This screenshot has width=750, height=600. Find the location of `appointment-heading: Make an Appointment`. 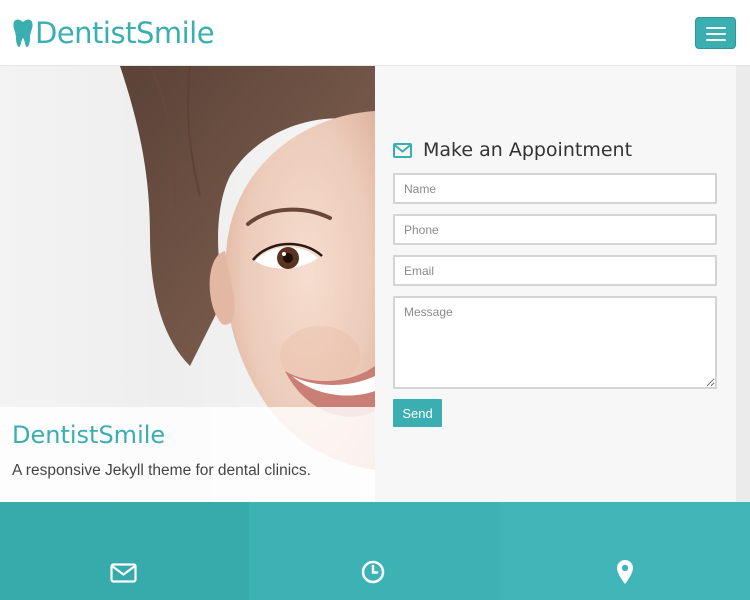

appointment-heading: Make an Appointment is located at coordinates (512, 150).